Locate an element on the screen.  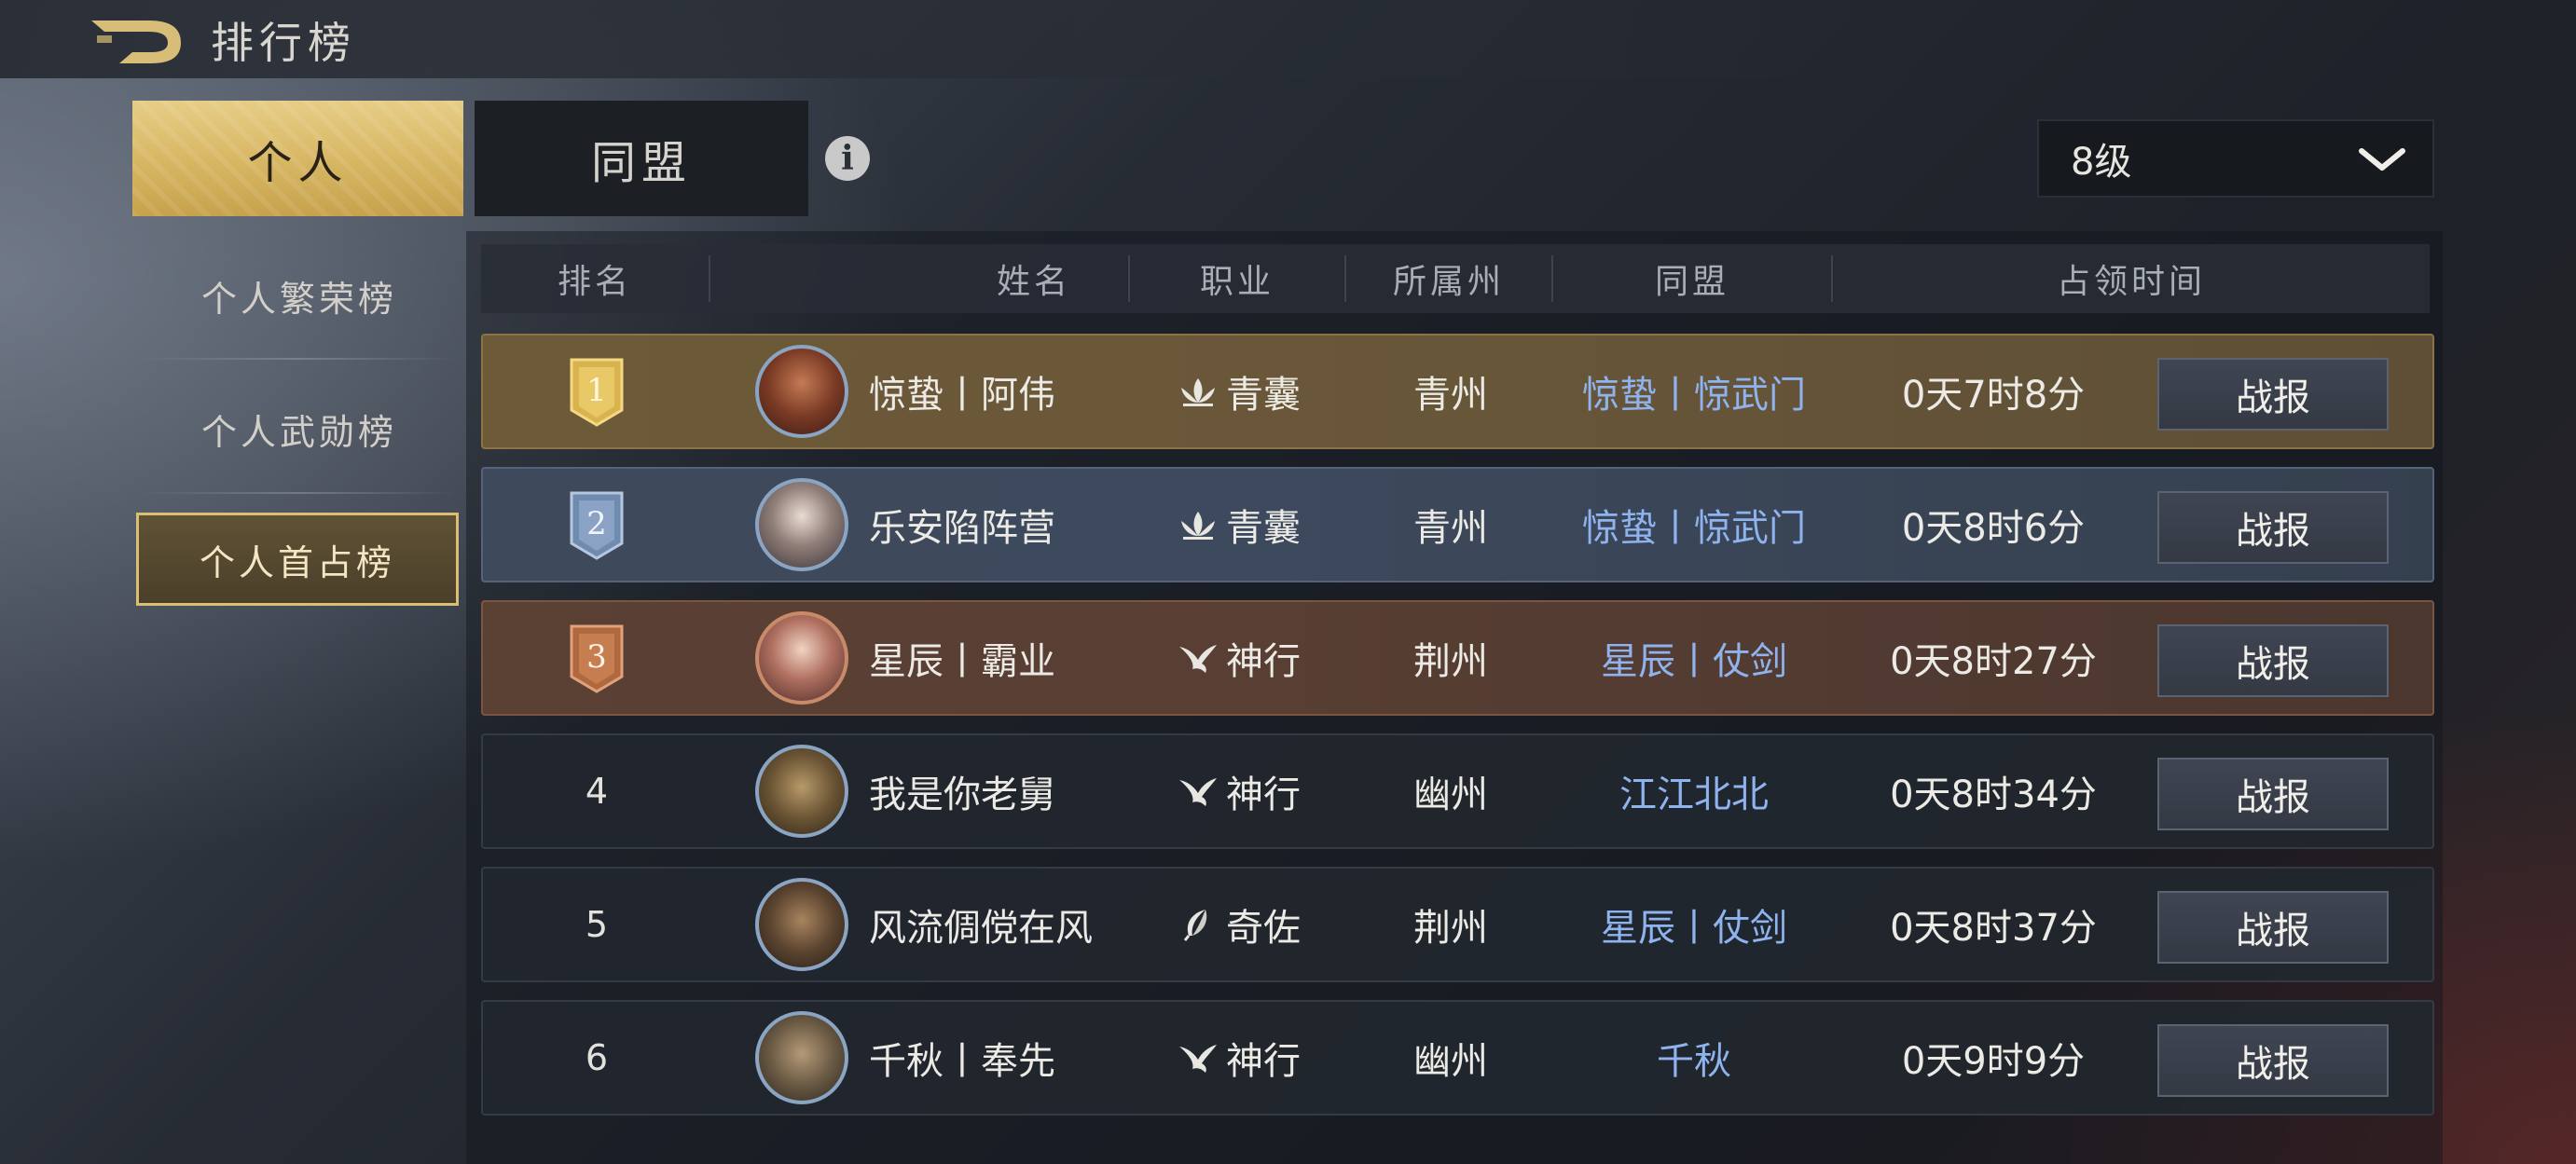
medal-rank: 3 is located at coordinates (596, 657).